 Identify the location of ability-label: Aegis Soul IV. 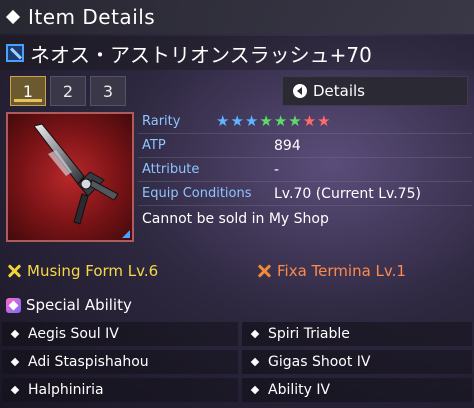
(73, 334).